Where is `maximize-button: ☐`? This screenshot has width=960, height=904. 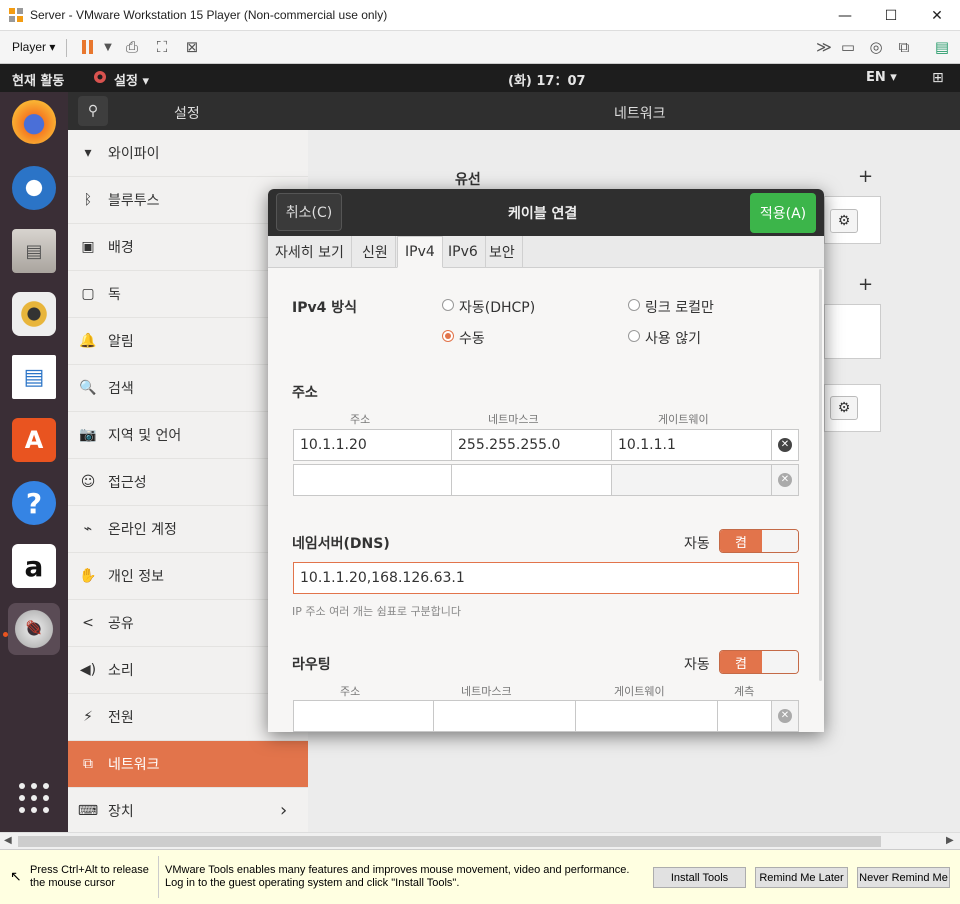
maximize-button: ☐ is located at coordinates (891, 15).